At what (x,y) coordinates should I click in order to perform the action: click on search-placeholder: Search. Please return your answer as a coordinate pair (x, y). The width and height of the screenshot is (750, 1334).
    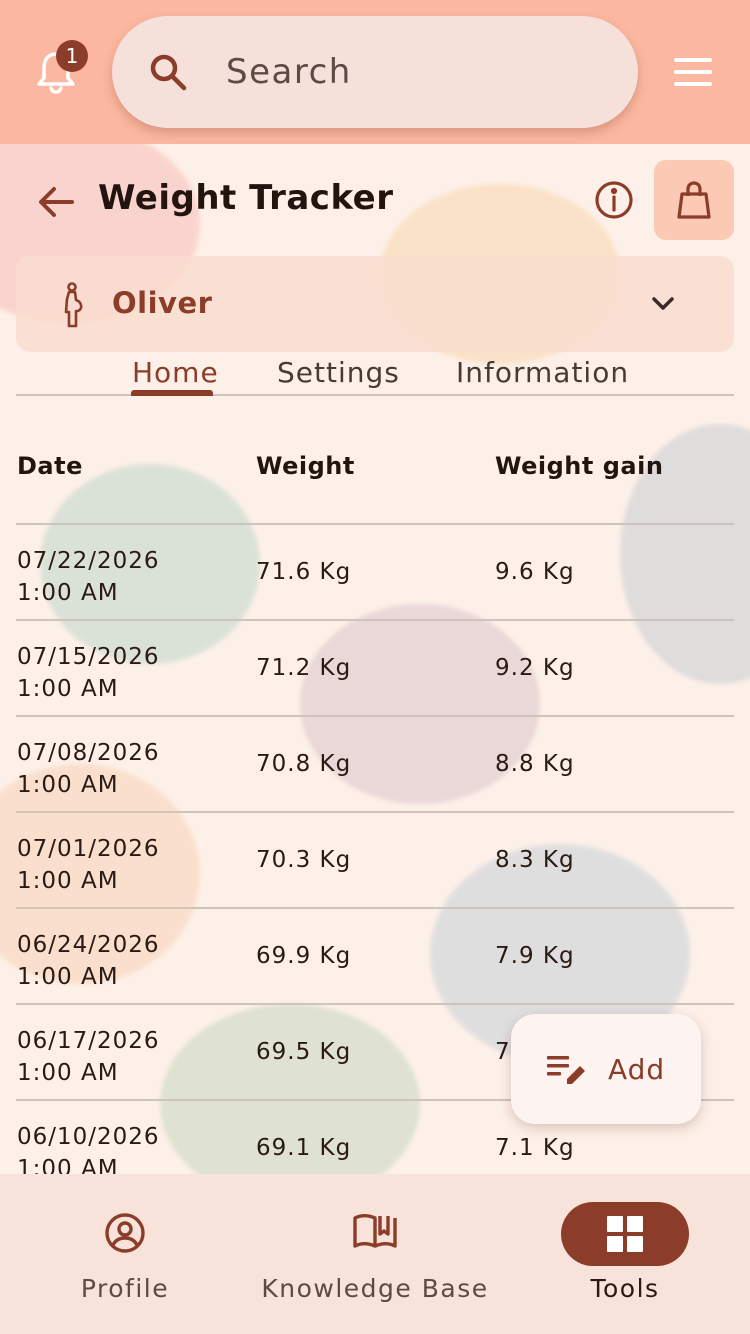
    Looking at the image, I should click on (289, 72).